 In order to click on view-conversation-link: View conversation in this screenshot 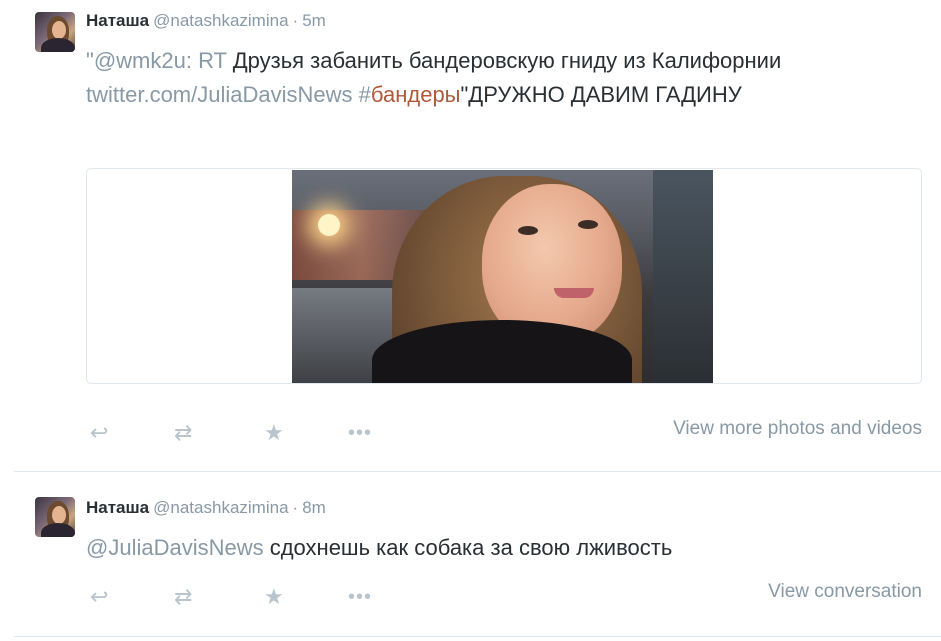, I will do `click(845, 592)`.